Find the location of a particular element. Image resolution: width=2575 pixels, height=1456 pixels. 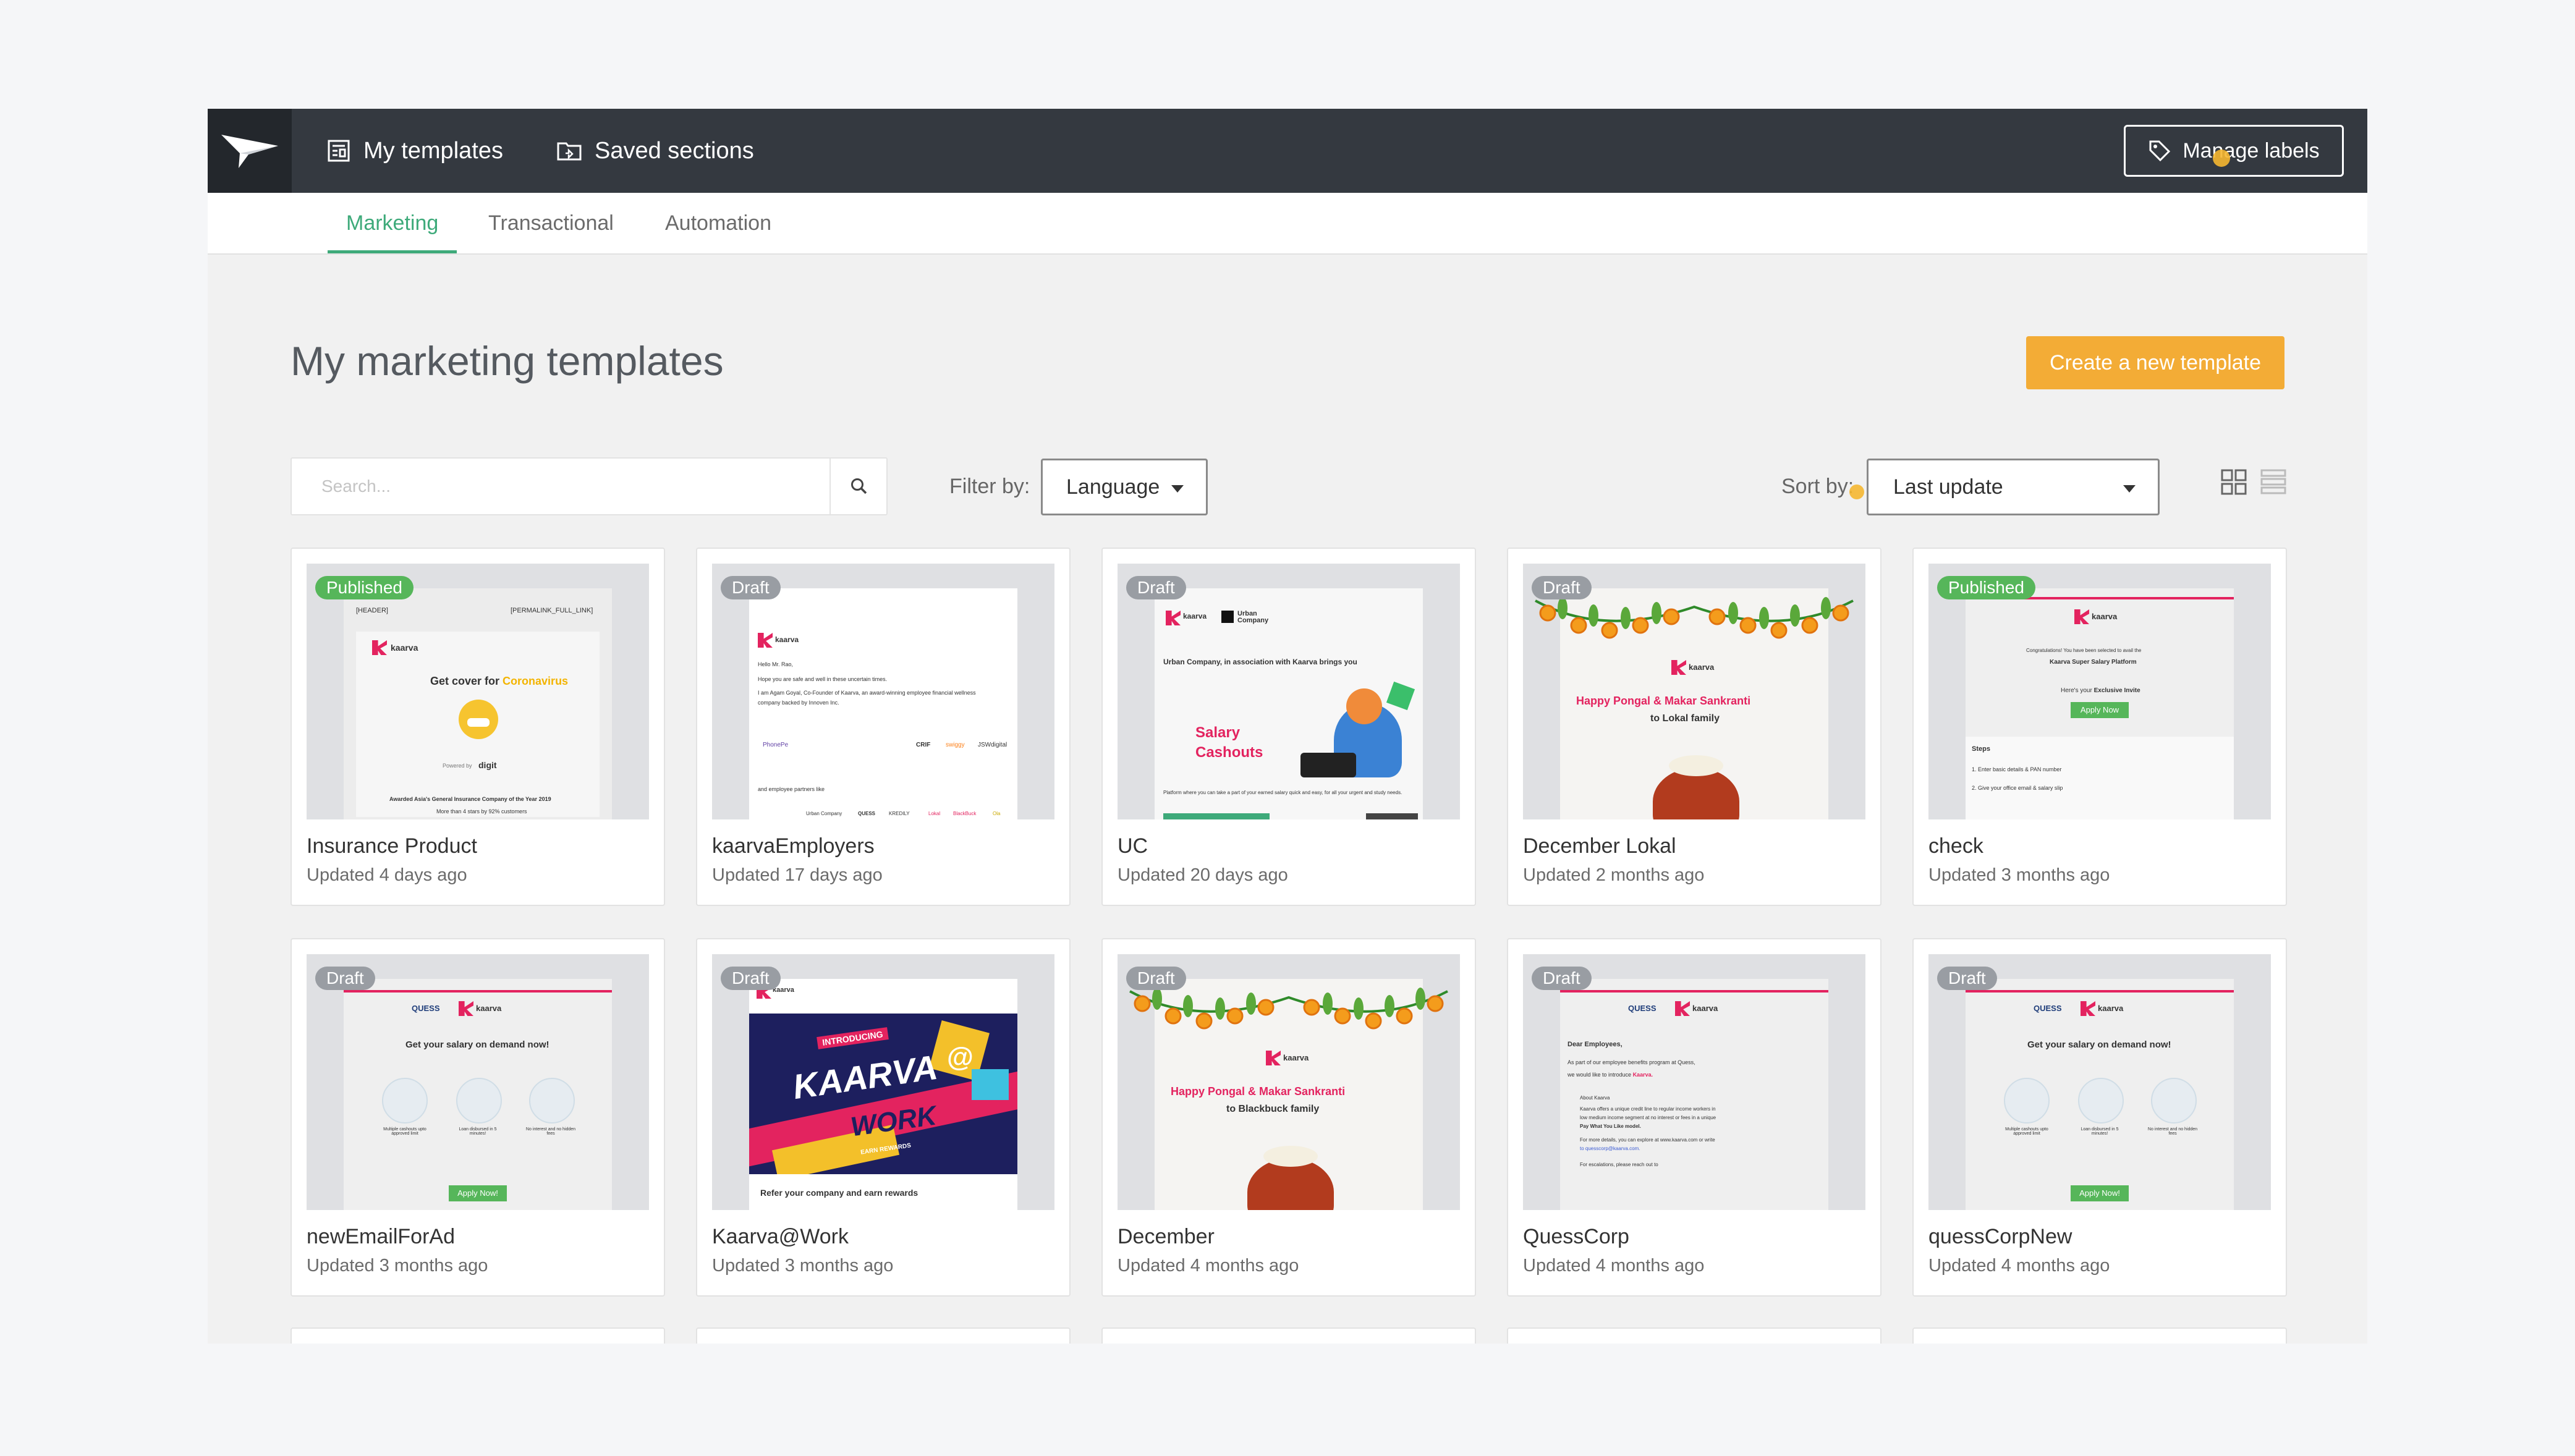

cursor-indicator is located at coordinates (2222, 158).